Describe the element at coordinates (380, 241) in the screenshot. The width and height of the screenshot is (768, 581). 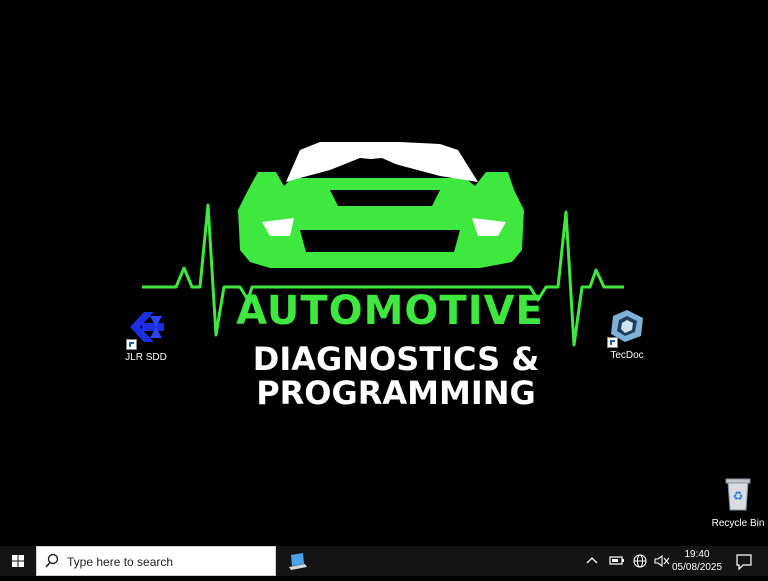
I see `car-grille` at that location.